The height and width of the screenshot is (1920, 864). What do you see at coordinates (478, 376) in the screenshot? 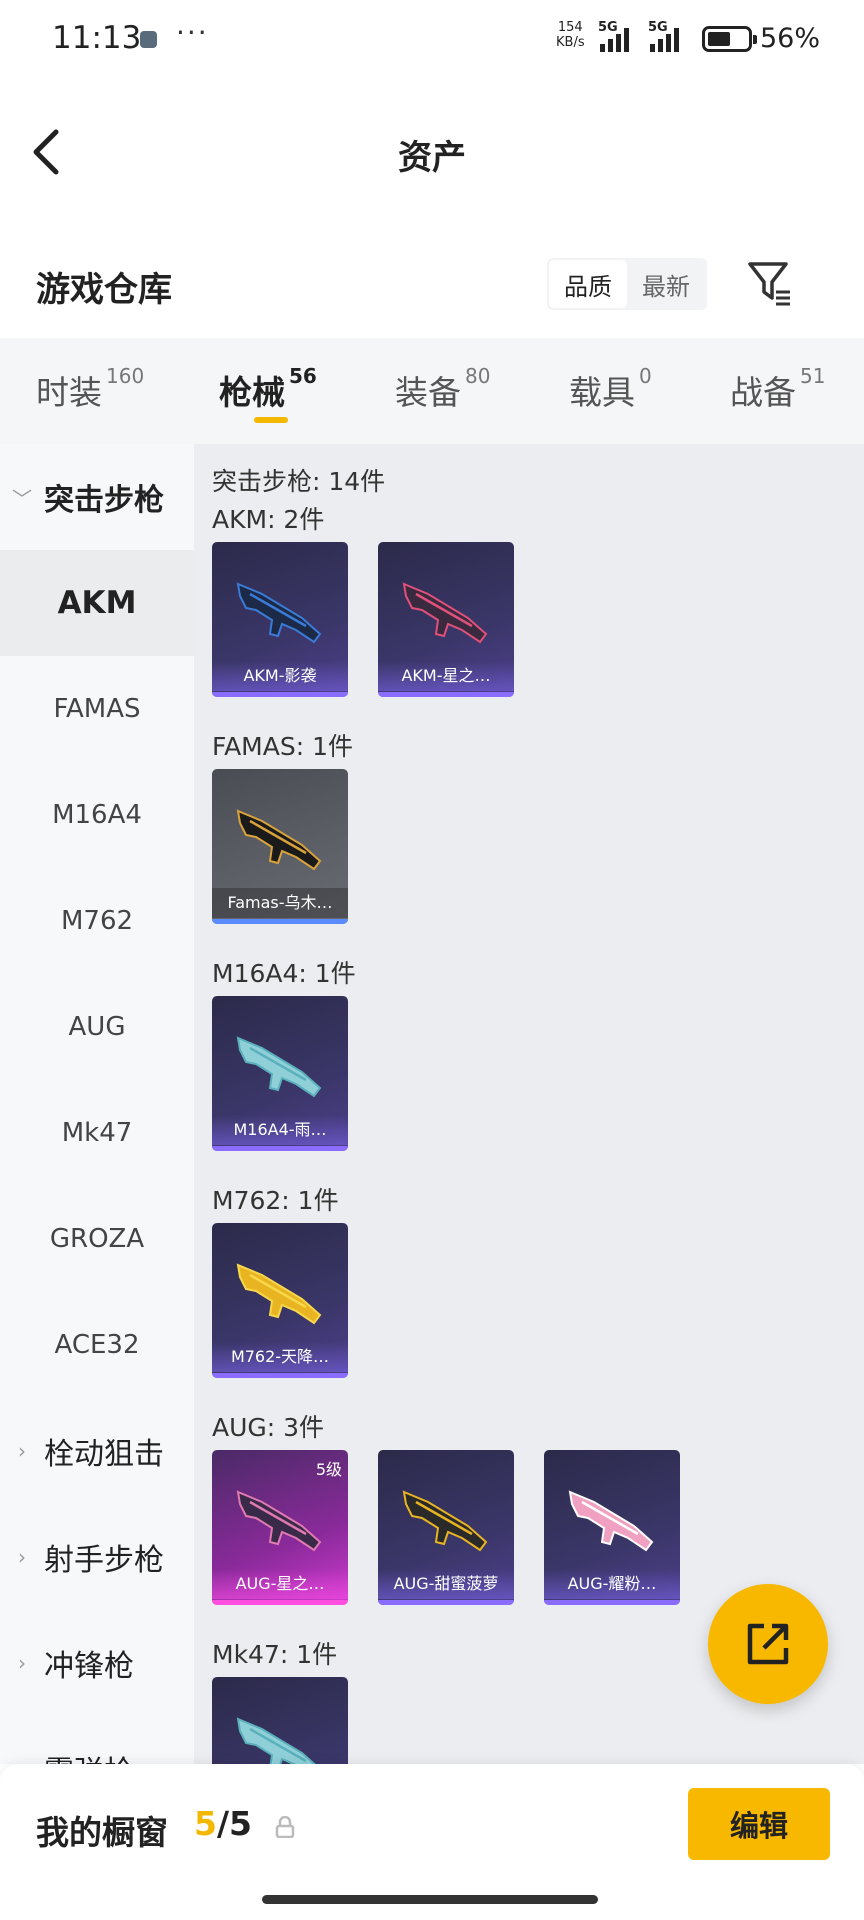
I see `tab-count: 80` at bounding box center [478, 376].